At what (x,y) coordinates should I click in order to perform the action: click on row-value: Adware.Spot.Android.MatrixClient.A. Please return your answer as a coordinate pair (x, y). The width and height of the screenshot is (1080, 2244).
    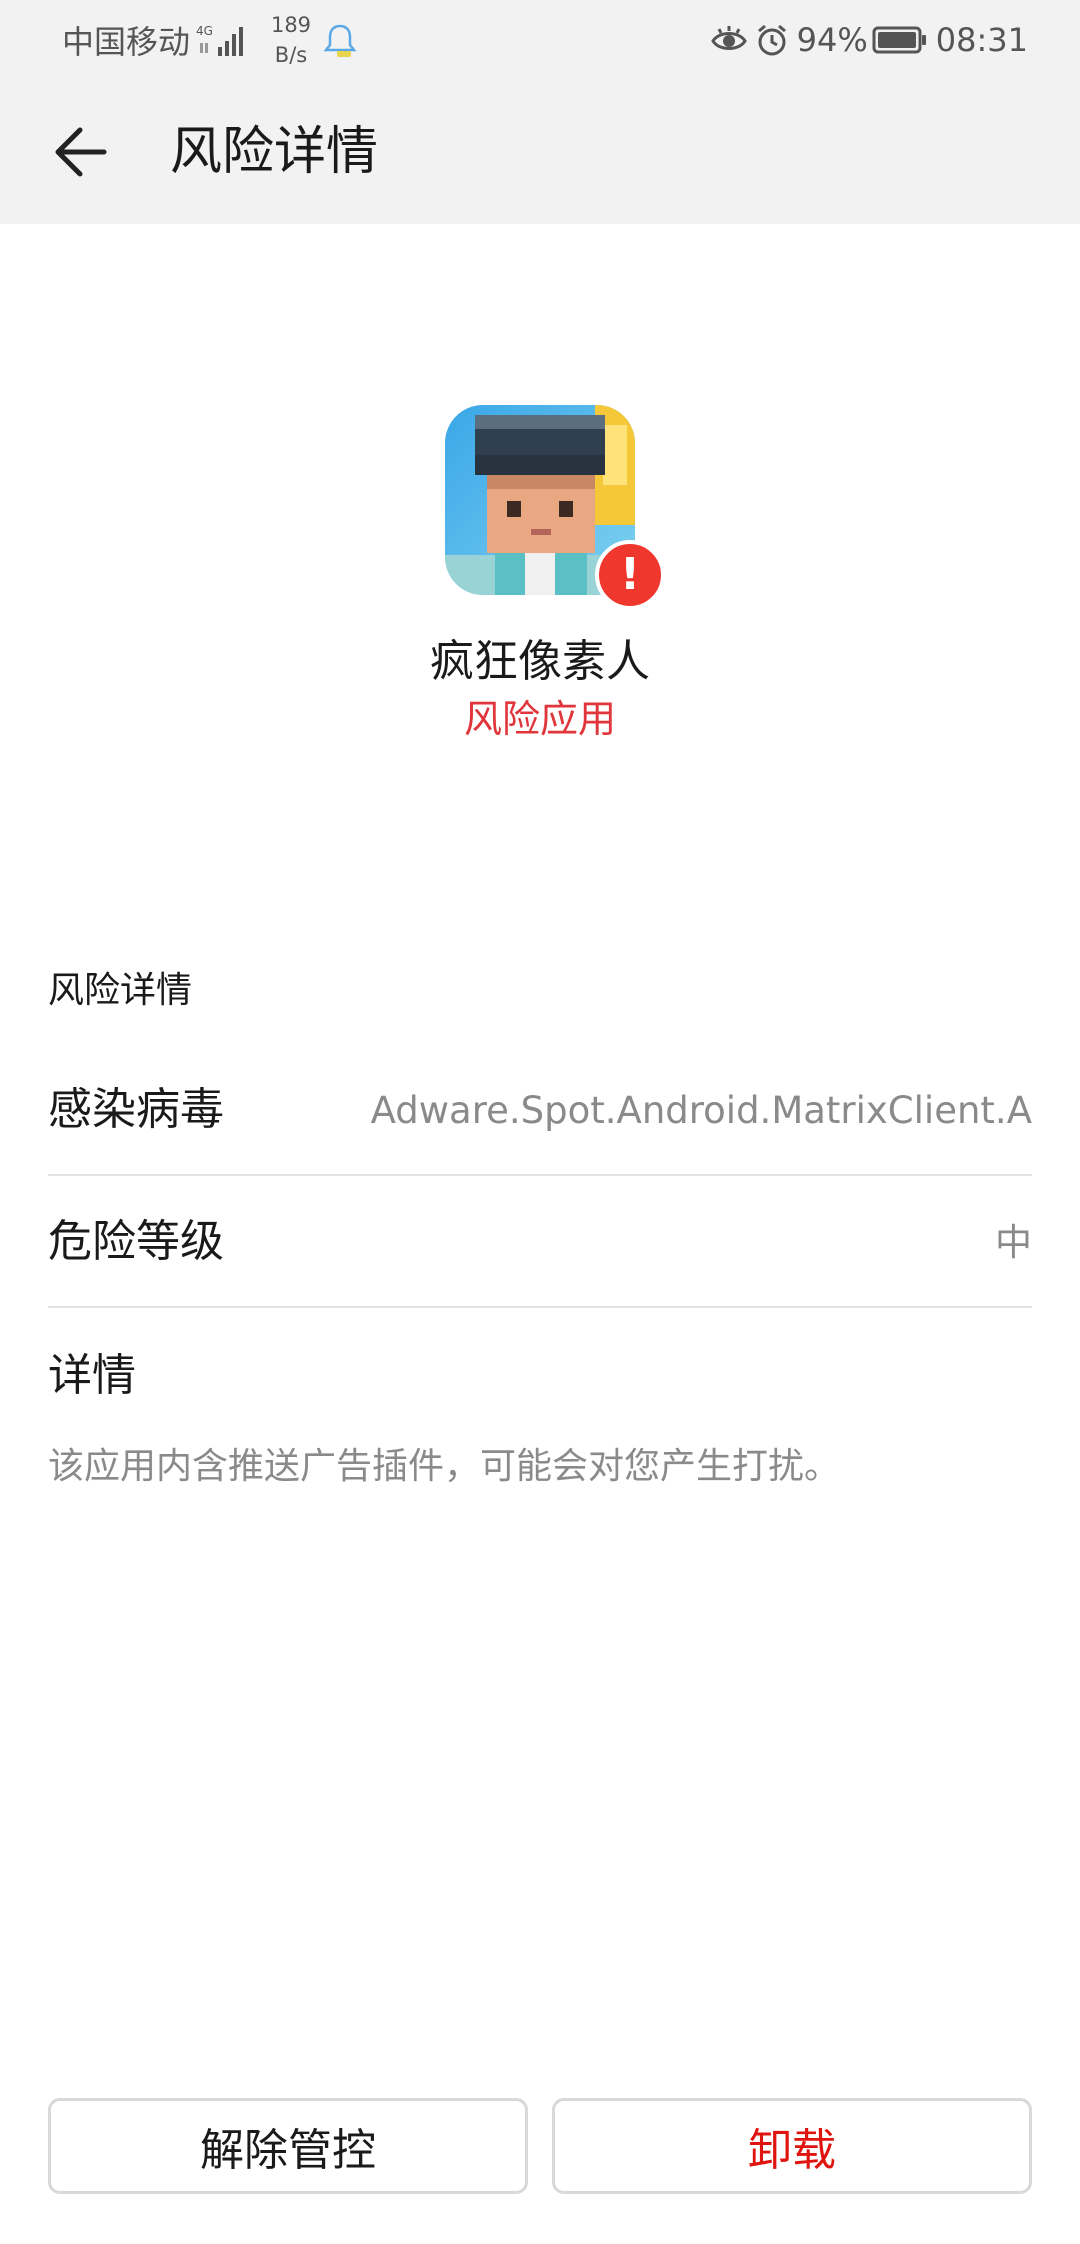
    Looking at the image, I should click on (701, 1110).